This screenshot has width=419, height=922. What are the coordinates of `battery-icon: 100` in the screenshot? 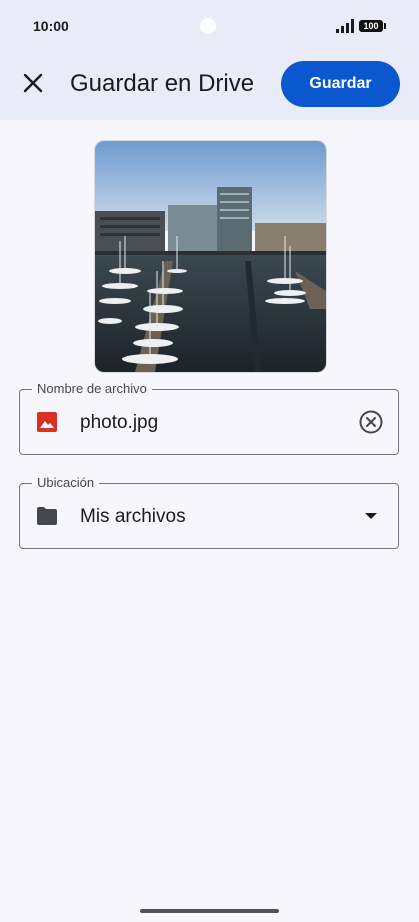 It's located at (372, 26).